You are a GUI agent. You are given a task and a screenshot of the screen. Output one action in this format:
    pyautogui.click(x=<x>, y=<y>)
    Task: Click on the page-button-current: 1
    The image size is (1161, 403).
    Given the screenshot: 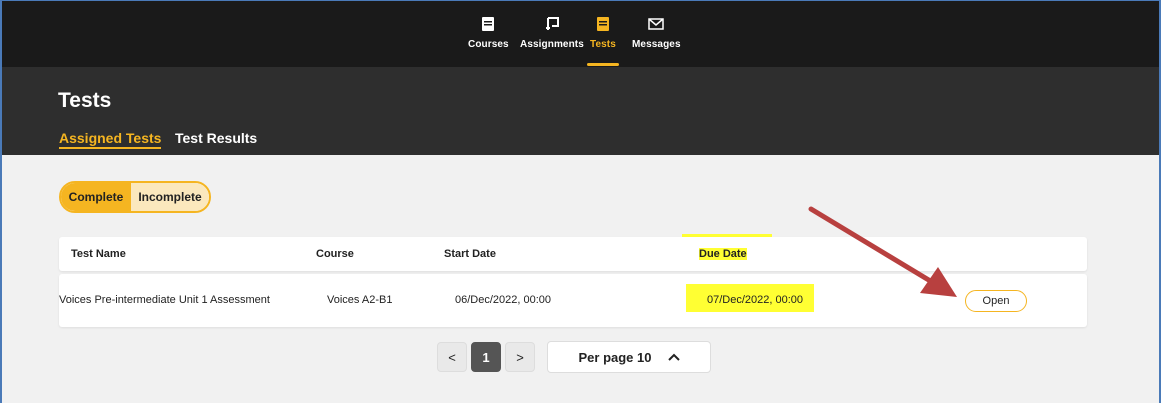 What is the action you would take?
    pyautogui.click(x=486, y=357)
    